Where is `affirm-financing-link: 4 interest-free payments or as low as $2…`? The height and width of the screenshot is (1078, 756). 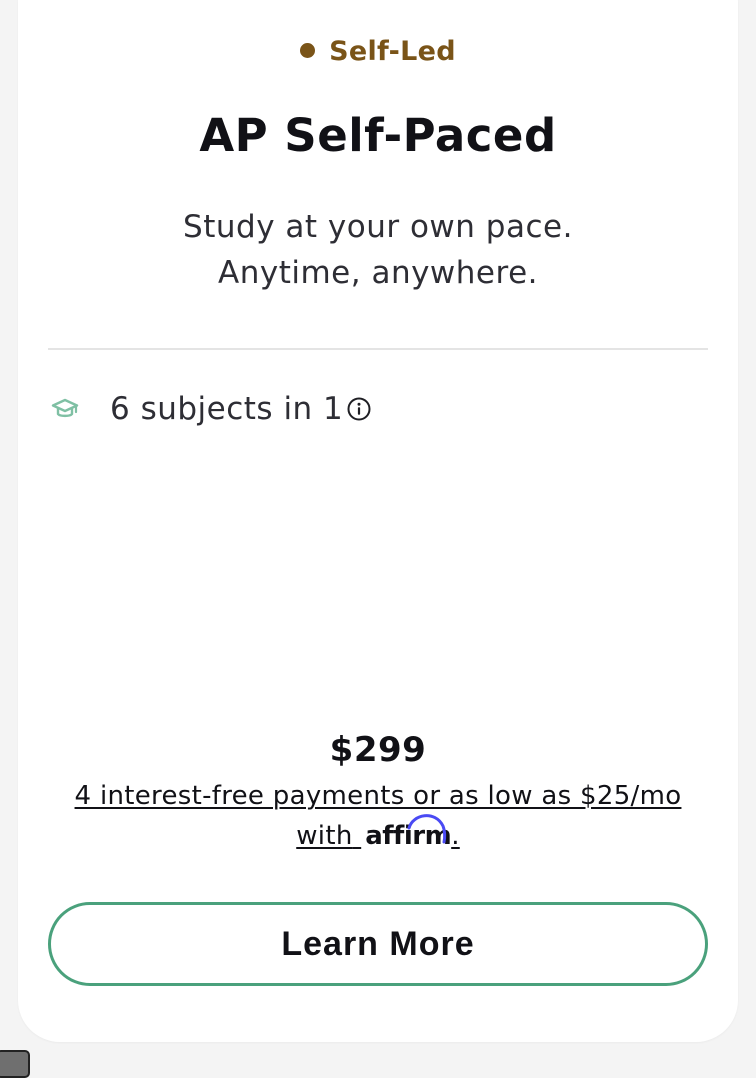
affirm-financing-link: 4 interest-free payments or as low as $2… is located at coordinates (378, 816).